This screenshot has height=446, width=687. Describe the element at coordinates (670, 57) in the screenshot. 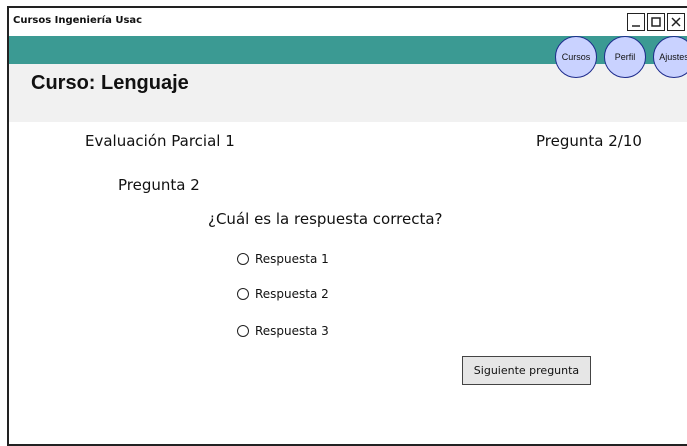

I see `nav-settings-button: Ajustes` at that location.